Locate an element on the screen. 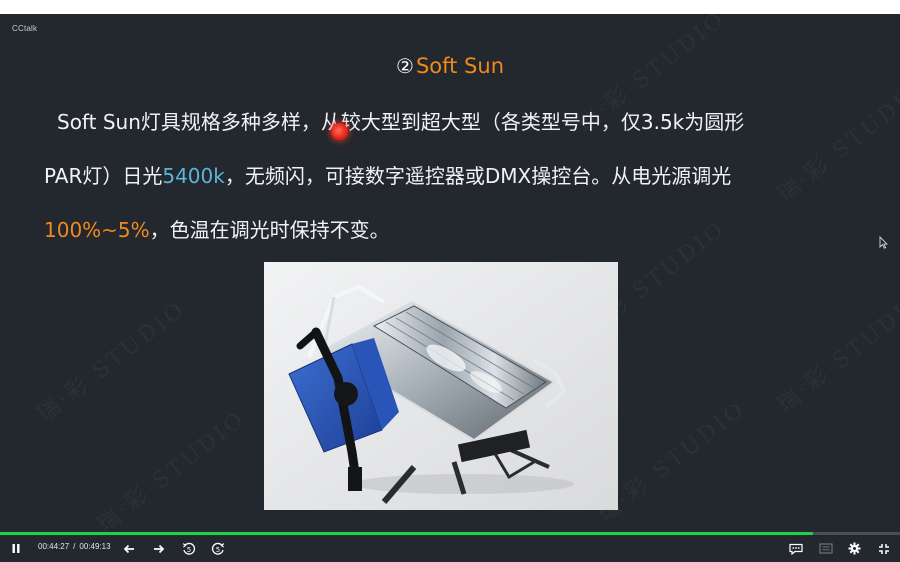 The height and width of the screenshot is (562, 900). paragraph-line-1: Soft Sun灯具规格多种多样，从较大型到超大型（各类型号中，仅3.5k为圆形 is located at coordinates (467, 122).